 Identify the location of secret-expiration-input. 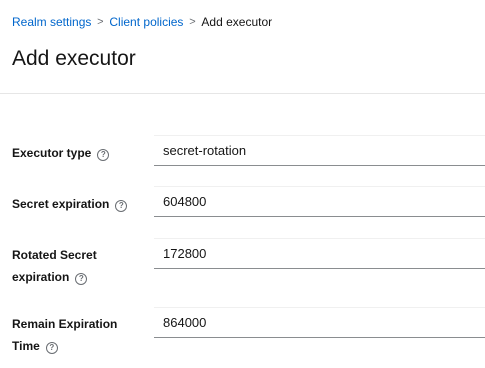
(319, 201).